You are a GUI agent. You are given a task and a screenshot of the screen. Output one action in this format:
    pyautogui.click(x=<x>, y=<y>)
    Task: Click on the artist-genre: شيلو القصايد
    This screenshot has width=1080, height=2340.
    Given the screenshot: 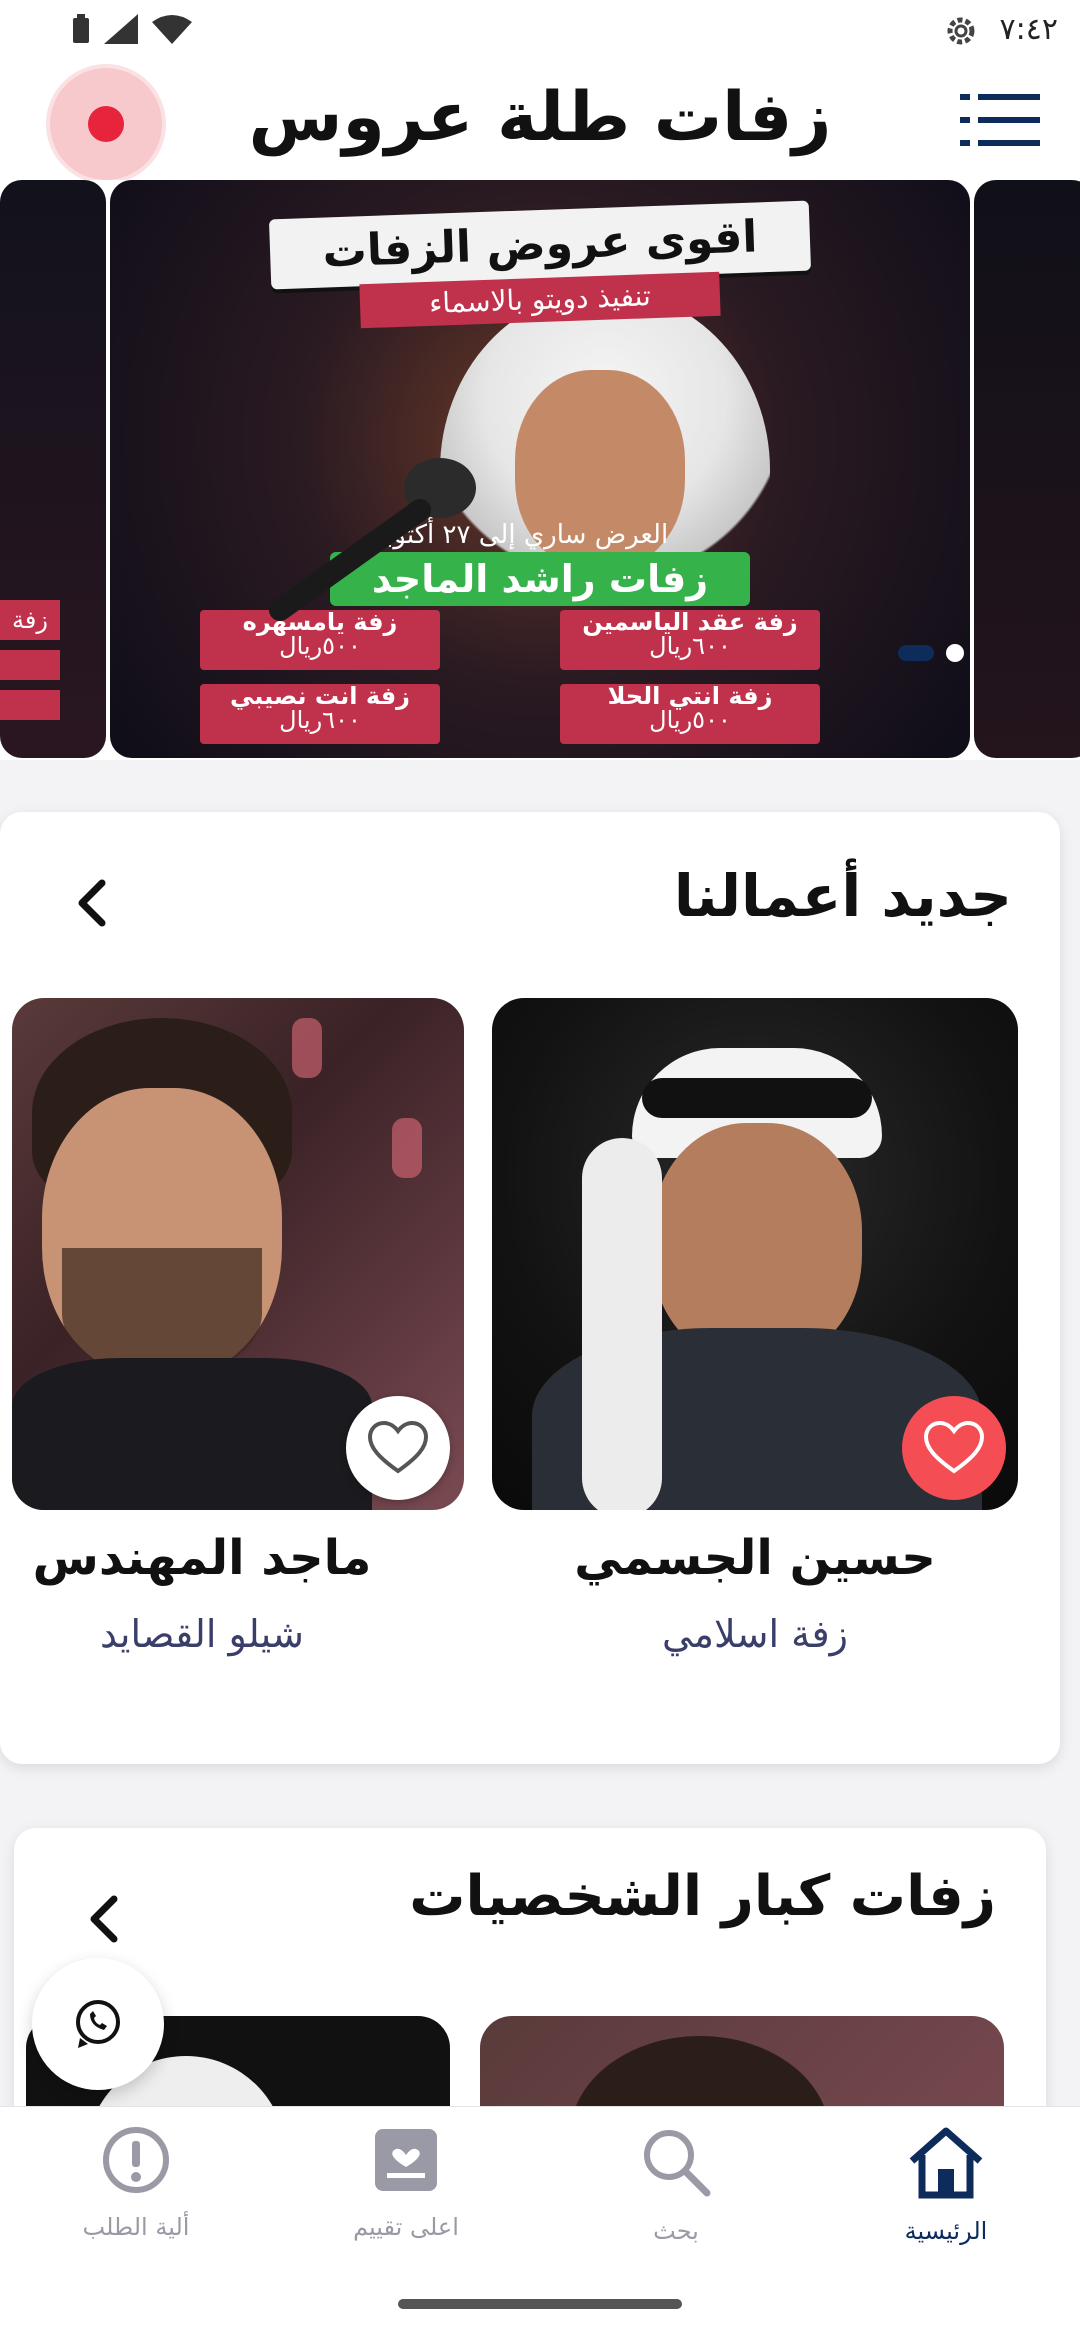 What is the action you would take?
    pyautogui.click(x=201, y=1634)
    